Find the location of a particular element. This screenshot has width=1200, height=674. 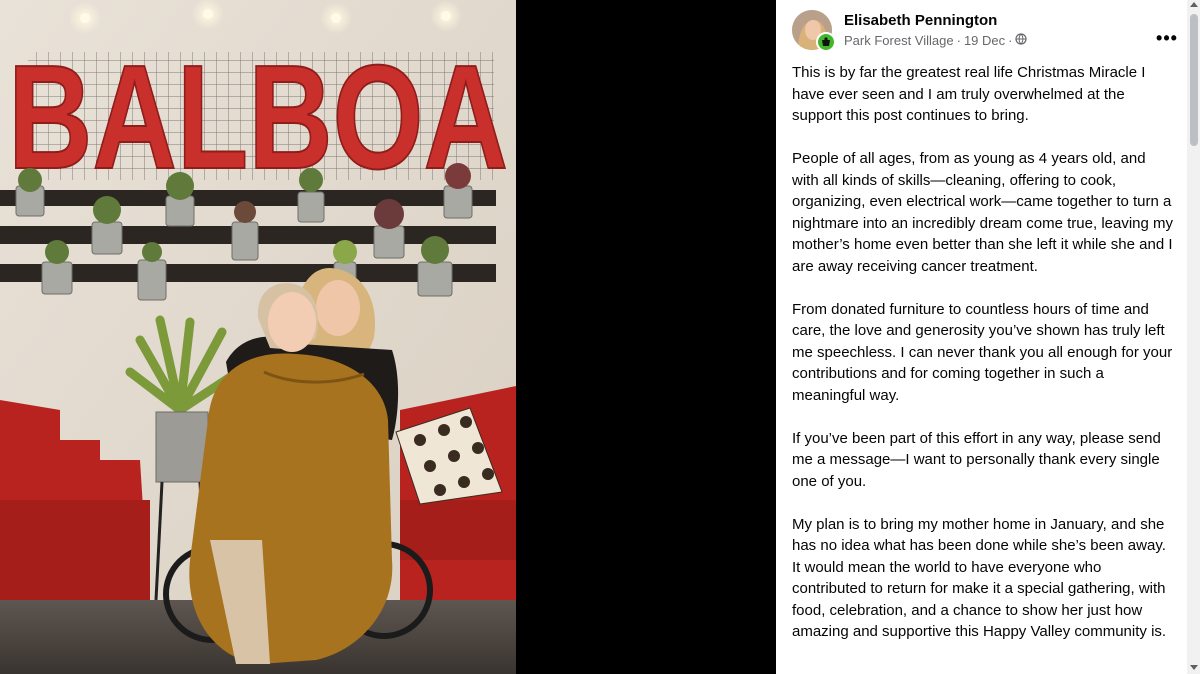

scroll-up-icon is located at coordinates (1194, 4).